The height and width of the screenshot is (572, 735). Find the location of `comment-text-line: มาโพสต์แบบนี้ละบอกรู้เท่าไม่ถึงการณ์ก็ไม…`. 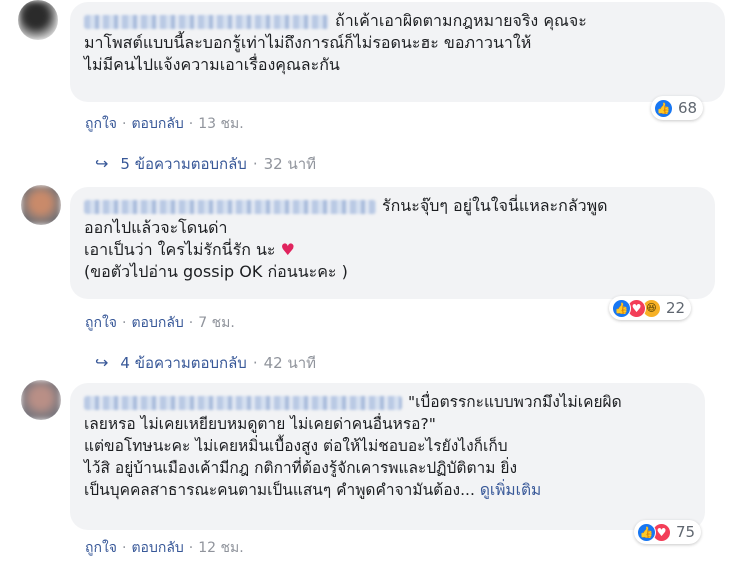

comment-text-line: มาโพสต์แบบนี้ละบอกรู้เท่าไม่ถึงการณ์ก็ไม… is located at coordinates (308, 42).